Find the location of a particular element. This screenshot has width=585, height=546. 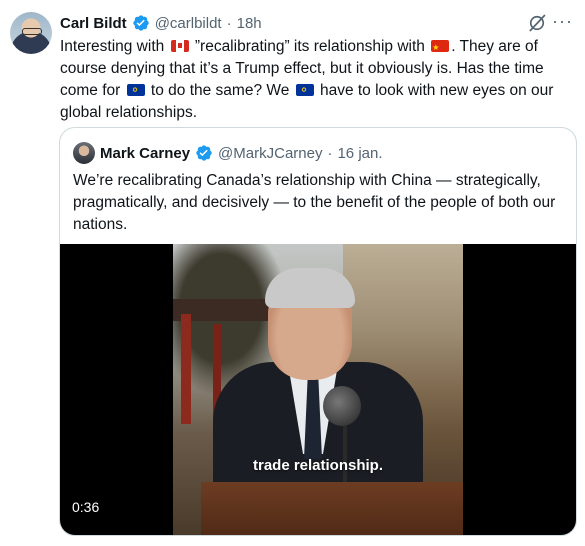

more-options-icon: ··· is located at coordinates (562, 21).